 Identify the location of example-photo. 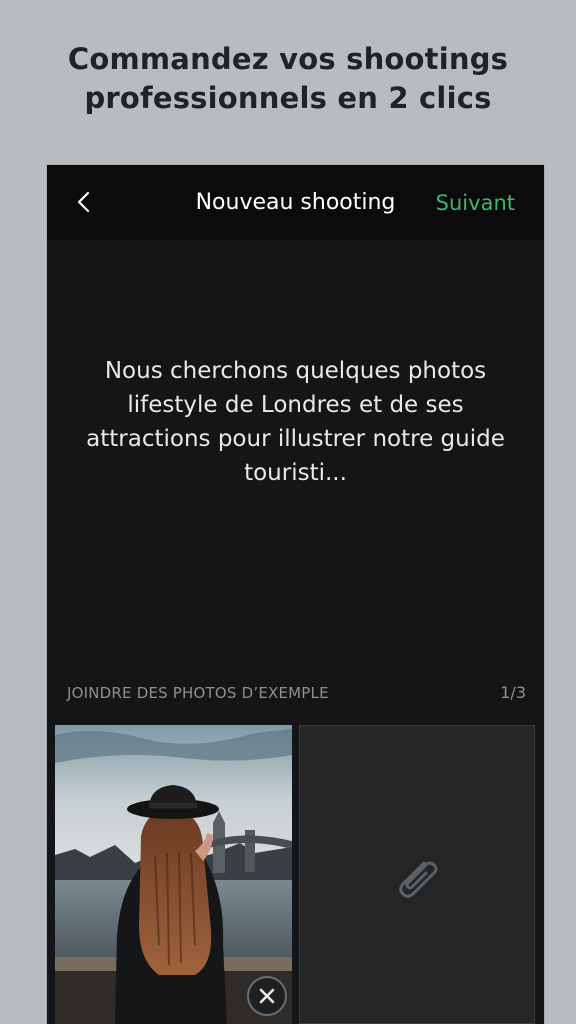
(173, 874).